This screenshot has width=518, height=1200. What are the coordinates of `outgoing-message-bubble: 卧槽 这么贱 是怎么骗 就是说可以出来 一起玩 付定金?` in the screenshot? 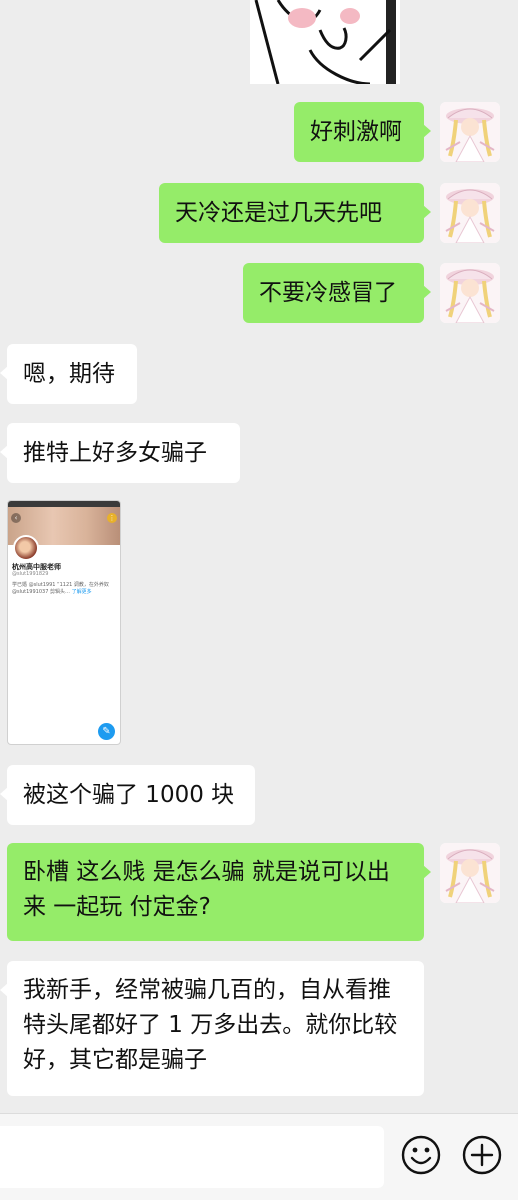 It's located at (219, 892).